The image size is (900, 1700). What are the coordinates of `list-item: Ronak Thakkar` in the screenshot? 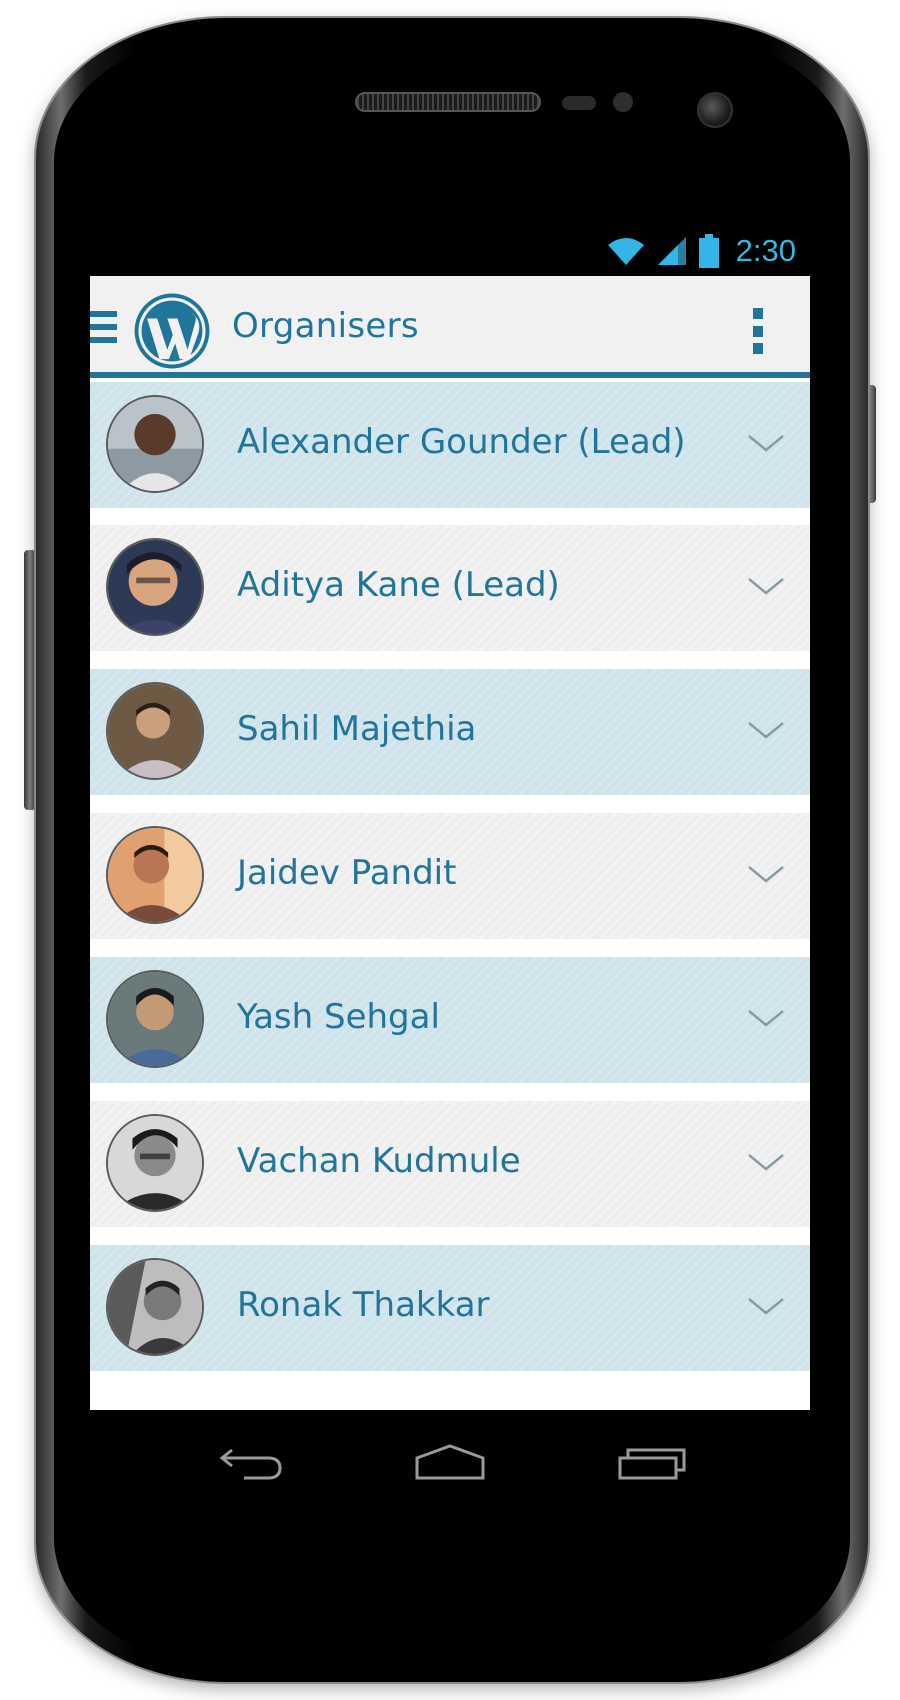 It's located at (450, 1308).